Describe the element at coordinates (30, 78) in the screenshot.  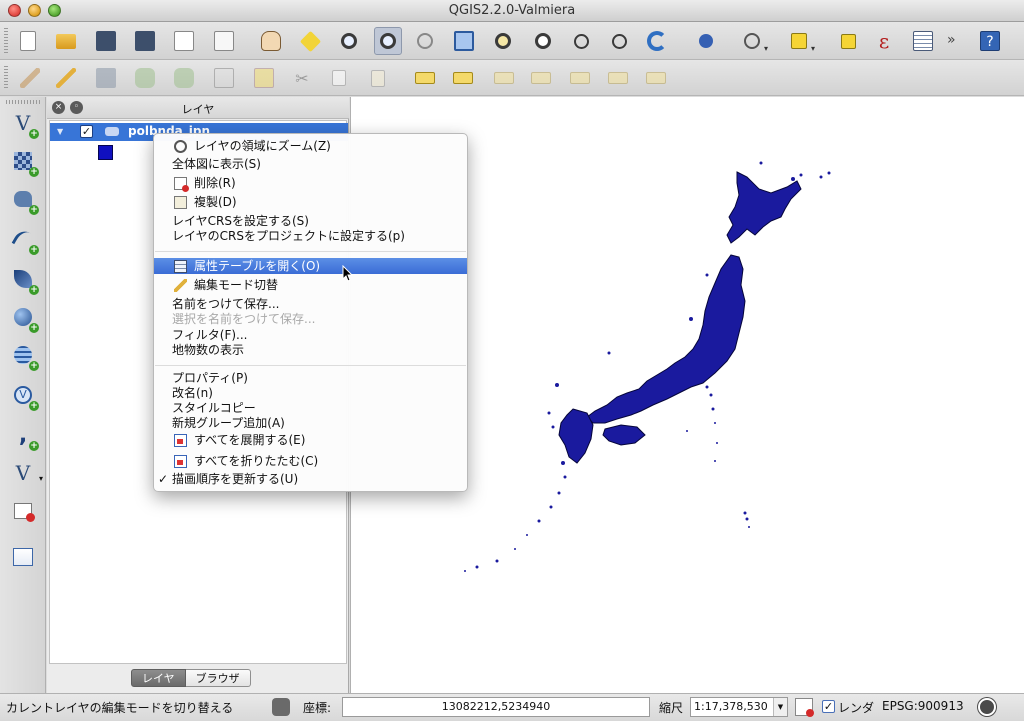
I see `current-edits-button` at that location.